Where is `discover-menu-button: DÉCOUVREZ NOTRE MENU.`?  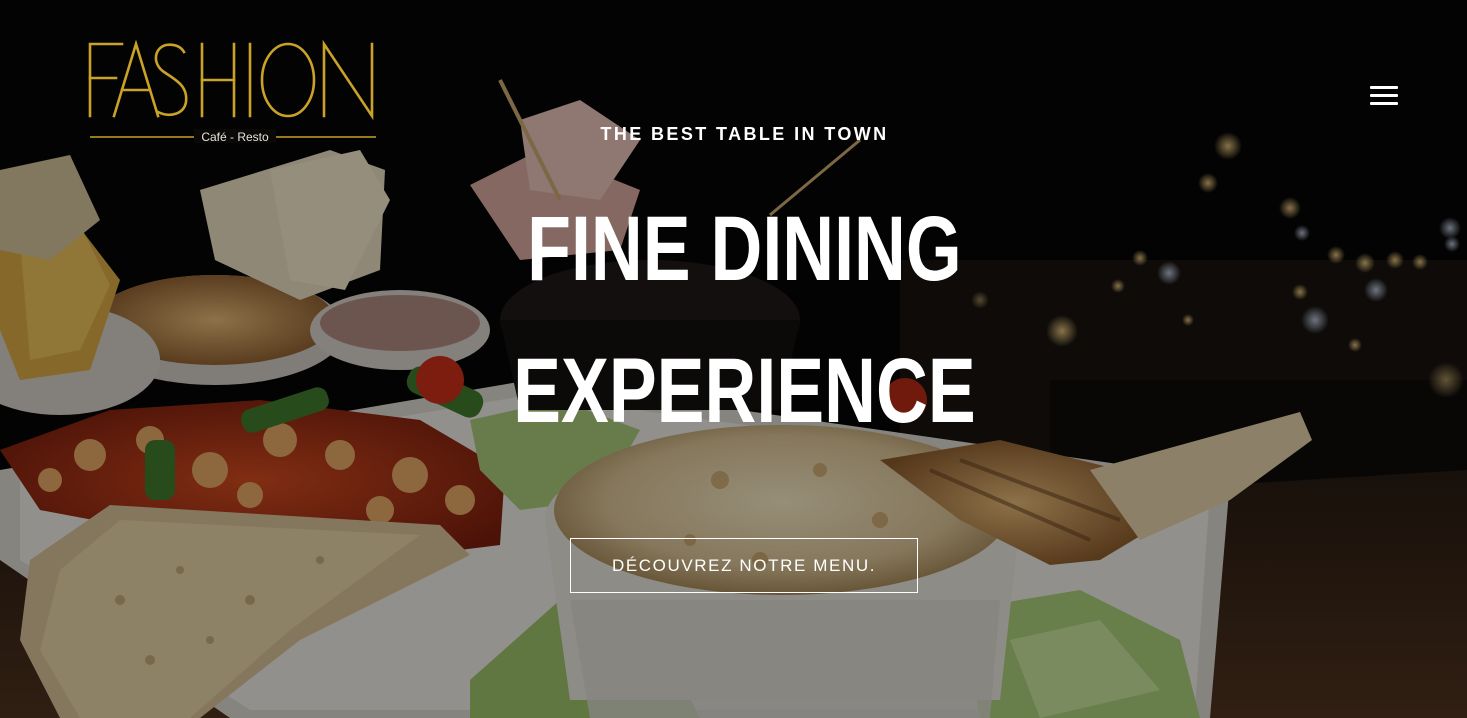 discover-menu-button: DÉCOUVREZ NOTRE MENU. is located at coordinates (744, 565).